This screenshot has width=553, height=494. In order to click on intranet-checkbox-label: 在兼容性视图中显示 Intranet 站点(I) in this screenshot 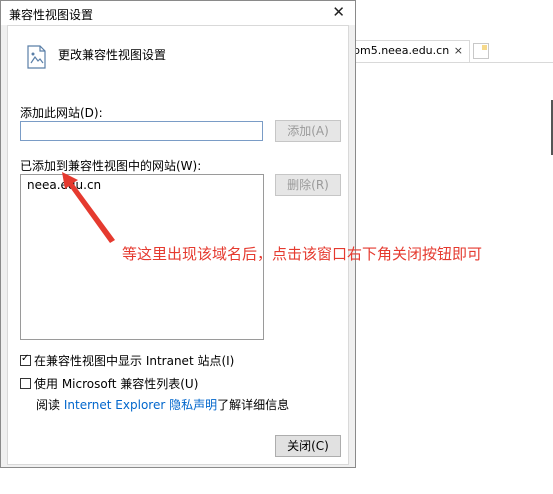, I will do `click(134, 361)`.